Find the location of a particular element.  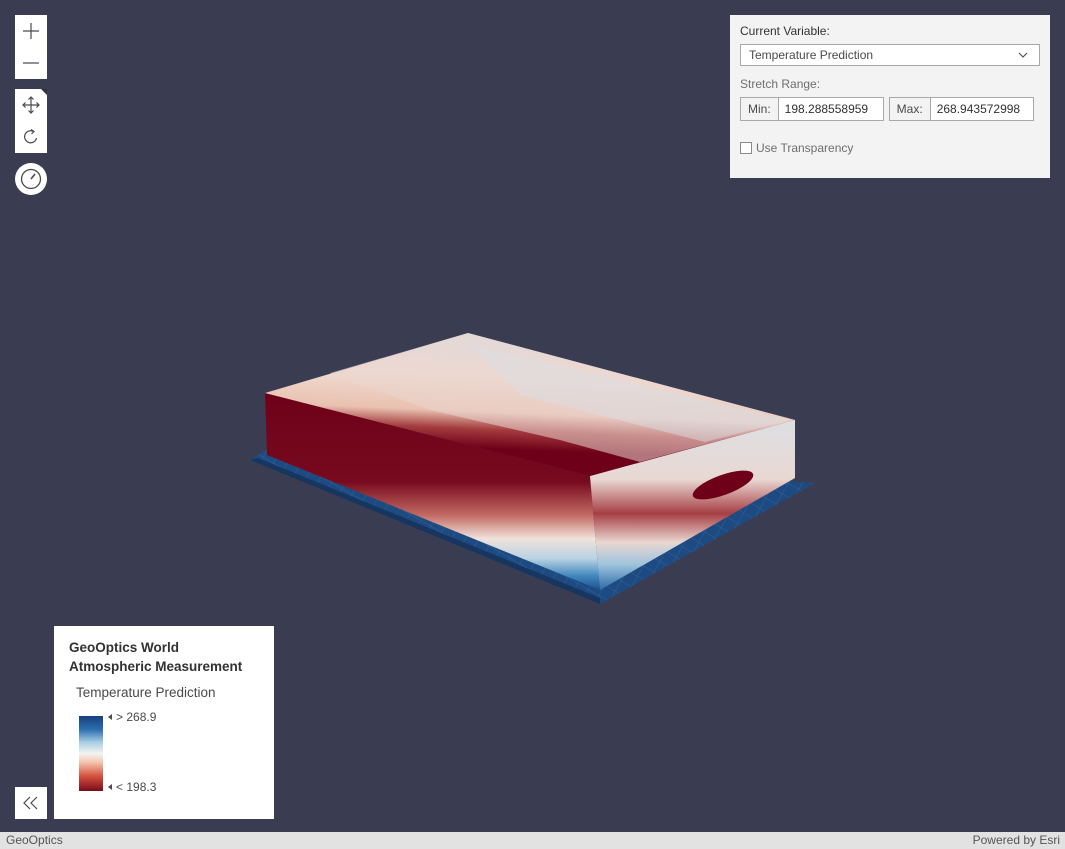

rotate-icon is located at coordinates (31, 136).